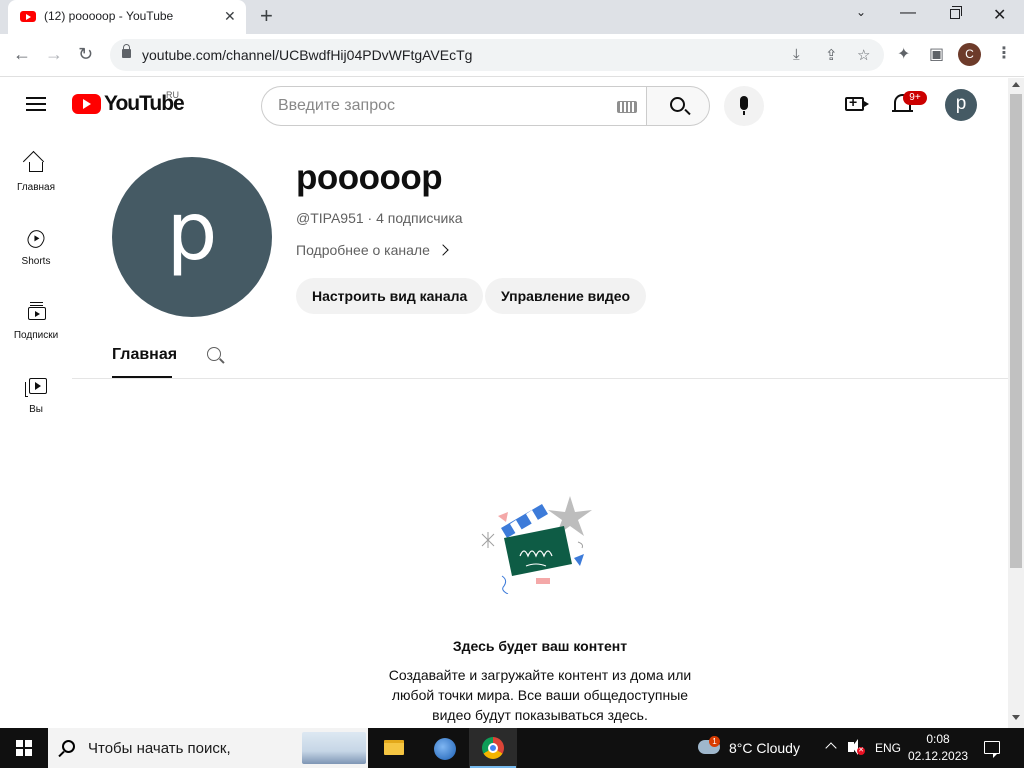 This screenshot has height=768, width=1024. Describe the element at coordinates (861, 751) in the screenshot. I see `volume-muted-icon: ✕` at that location.